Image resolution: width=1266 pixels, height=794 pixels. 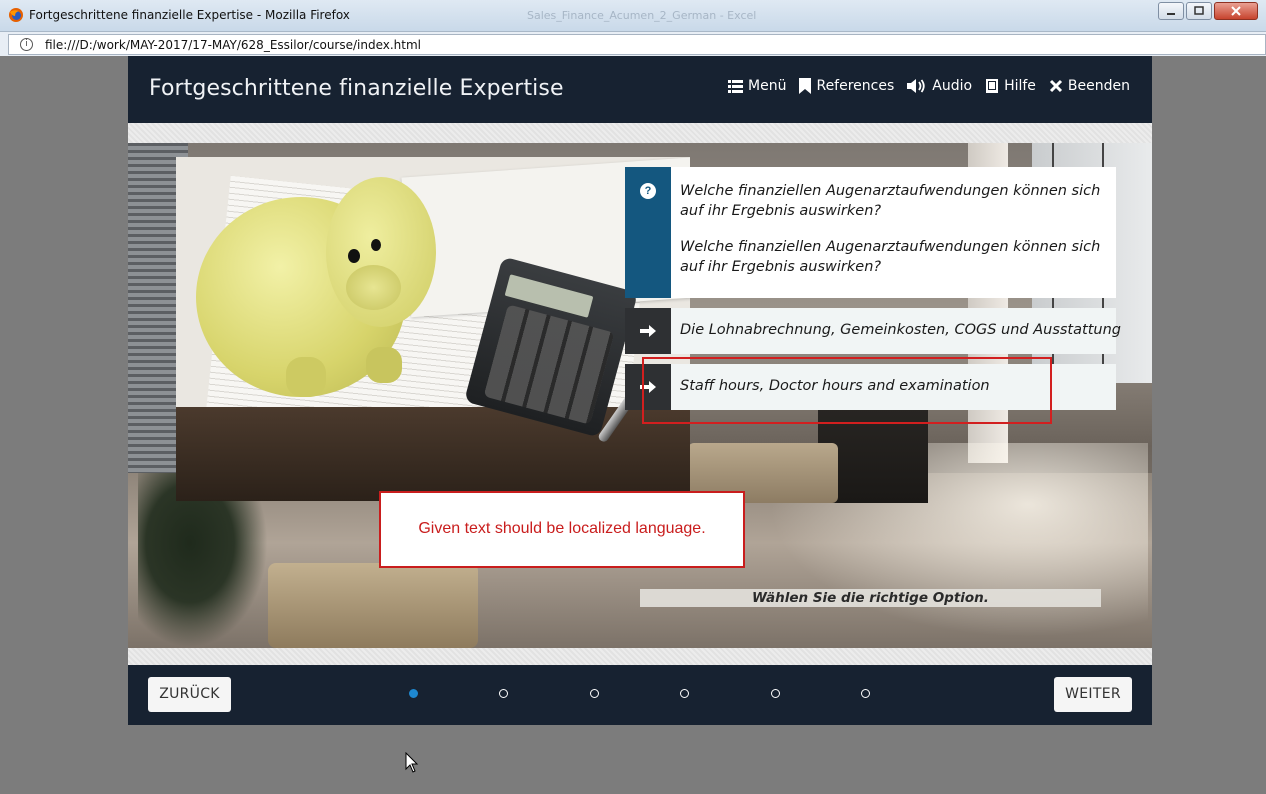 I want to click on maximize-icon, so click(x=1199, y=10).